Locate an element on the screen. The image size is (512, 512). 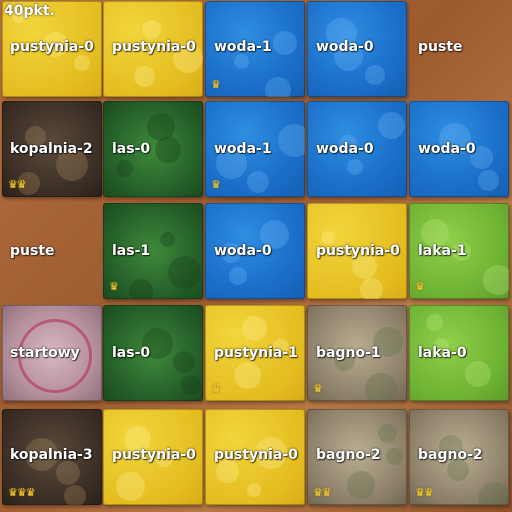
tile-label: pustynia-1 is located at coordinates (256, 353).